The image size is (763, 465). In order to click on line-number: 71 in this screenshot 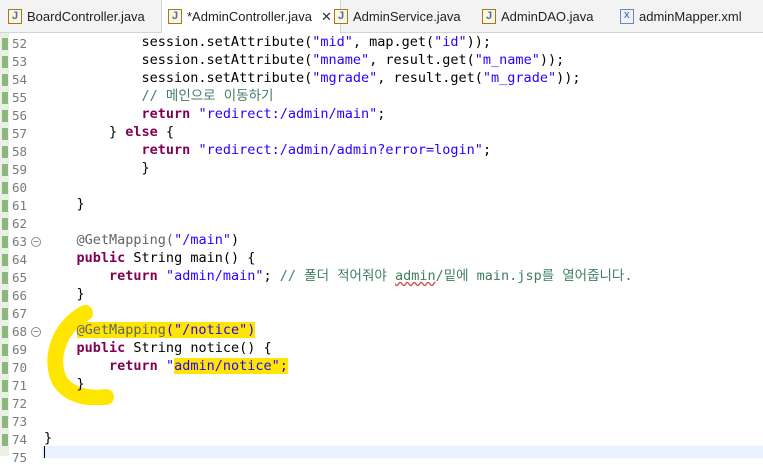, I will do `click(20, 385)`.